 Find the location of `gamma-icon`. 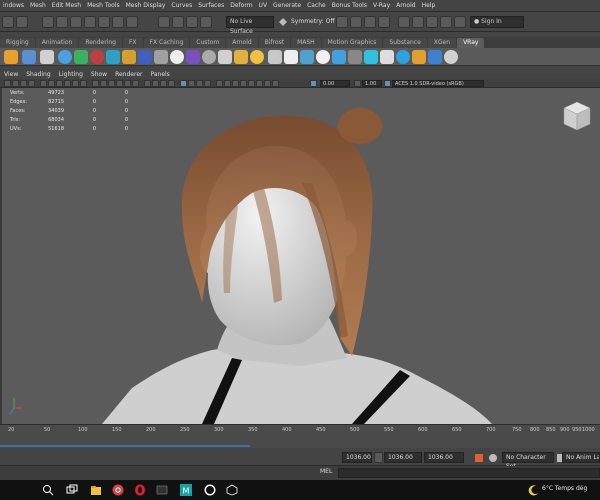

gamma-icon is located at coordinates (259, 83).